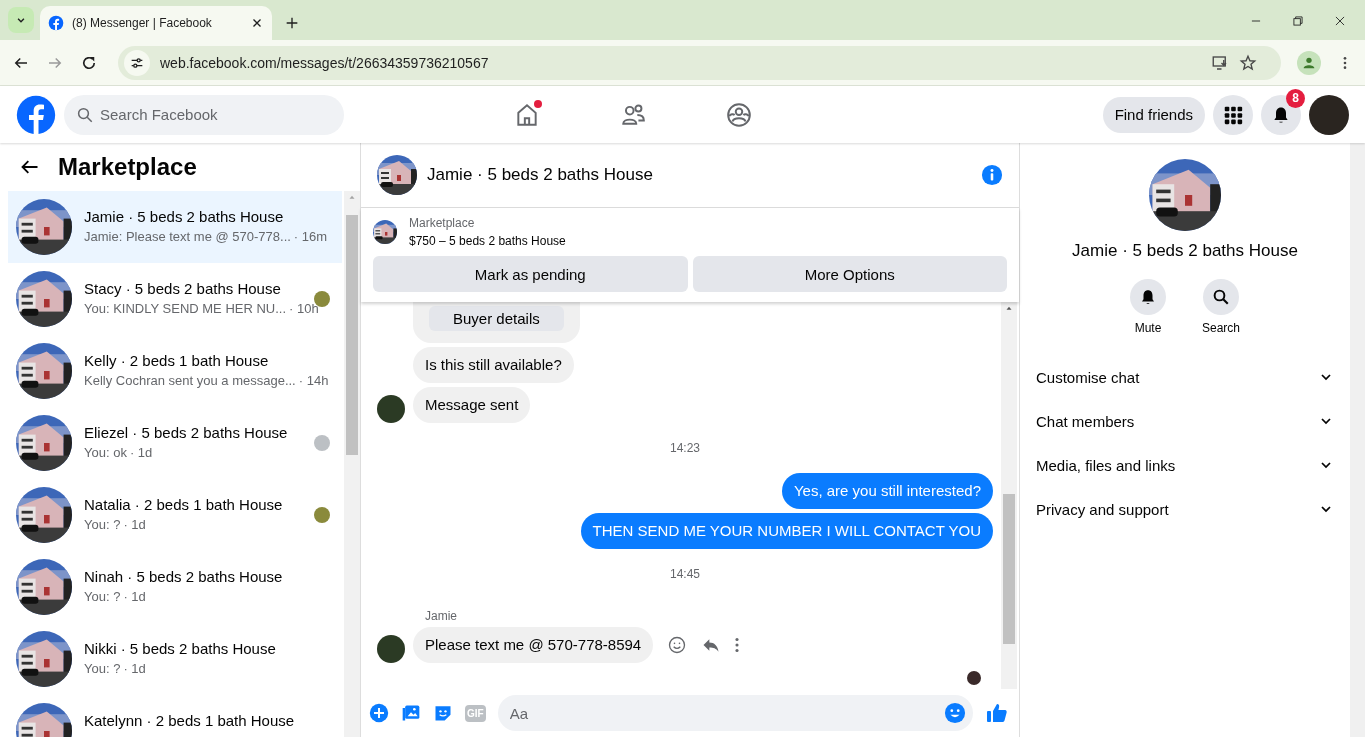 The image size is (1365, 737). I want to click on notifications-button, so click(1281, 114).